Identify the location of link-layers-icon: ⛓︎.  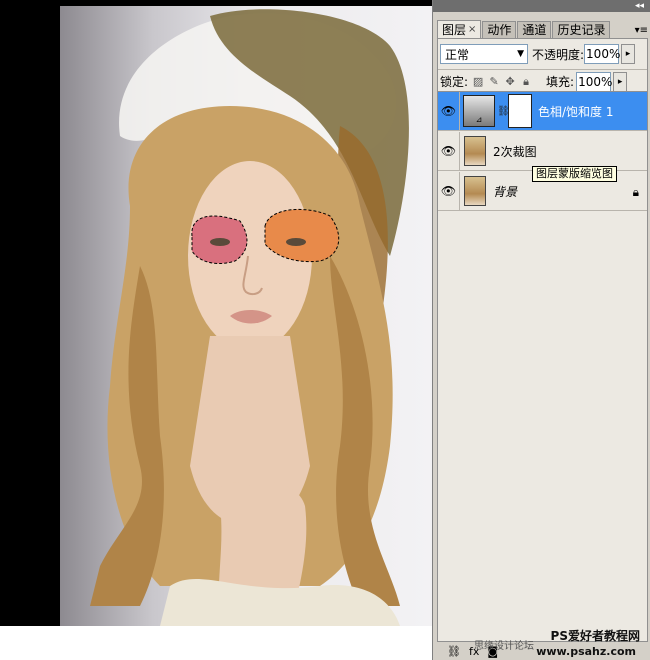
(454, 651).